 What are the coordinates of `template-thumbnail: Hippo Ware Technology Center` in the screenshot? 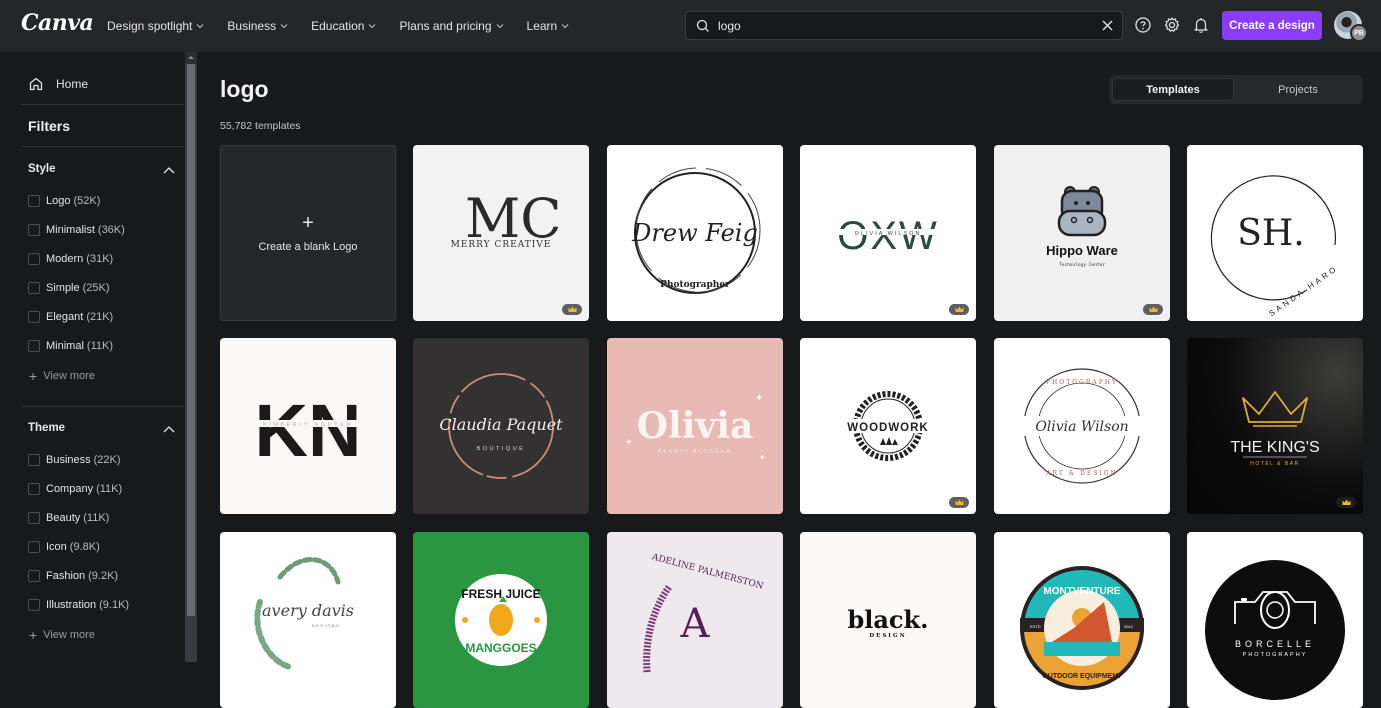 It's located at (1082, 227).